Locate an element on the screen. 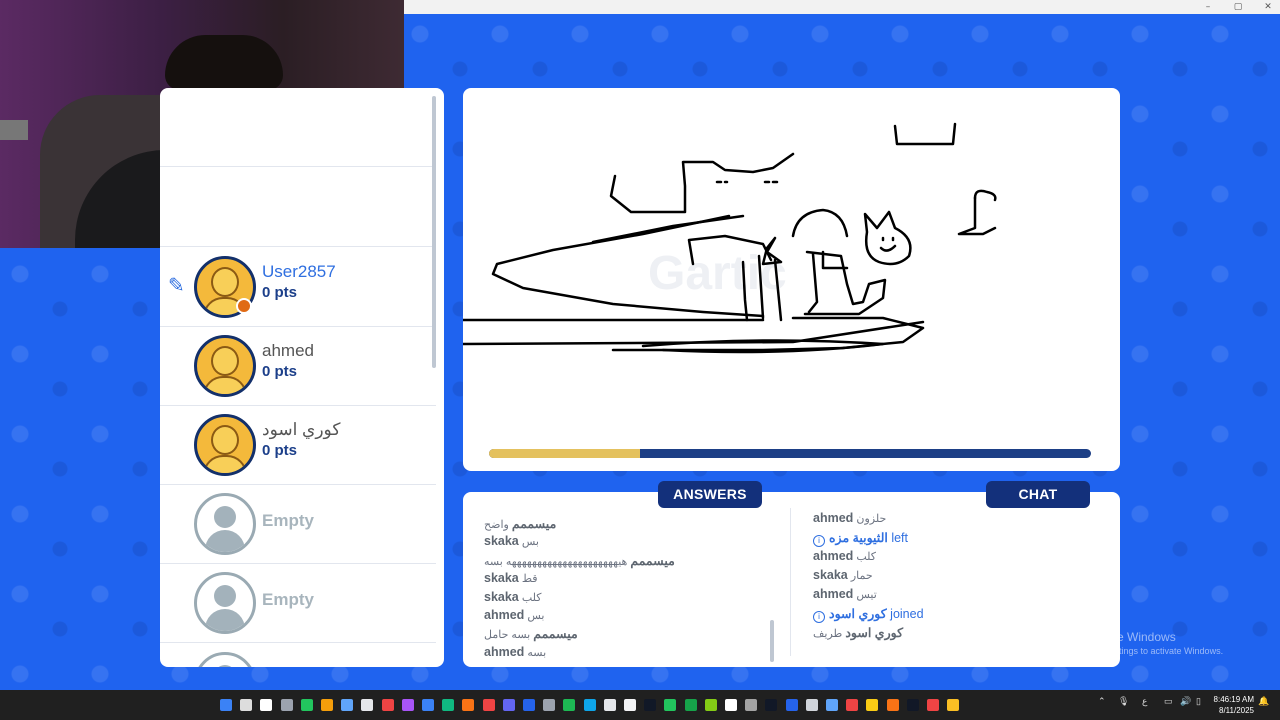  answer-message: ميسممم بسه حامل is located at coordinates (531, 633).